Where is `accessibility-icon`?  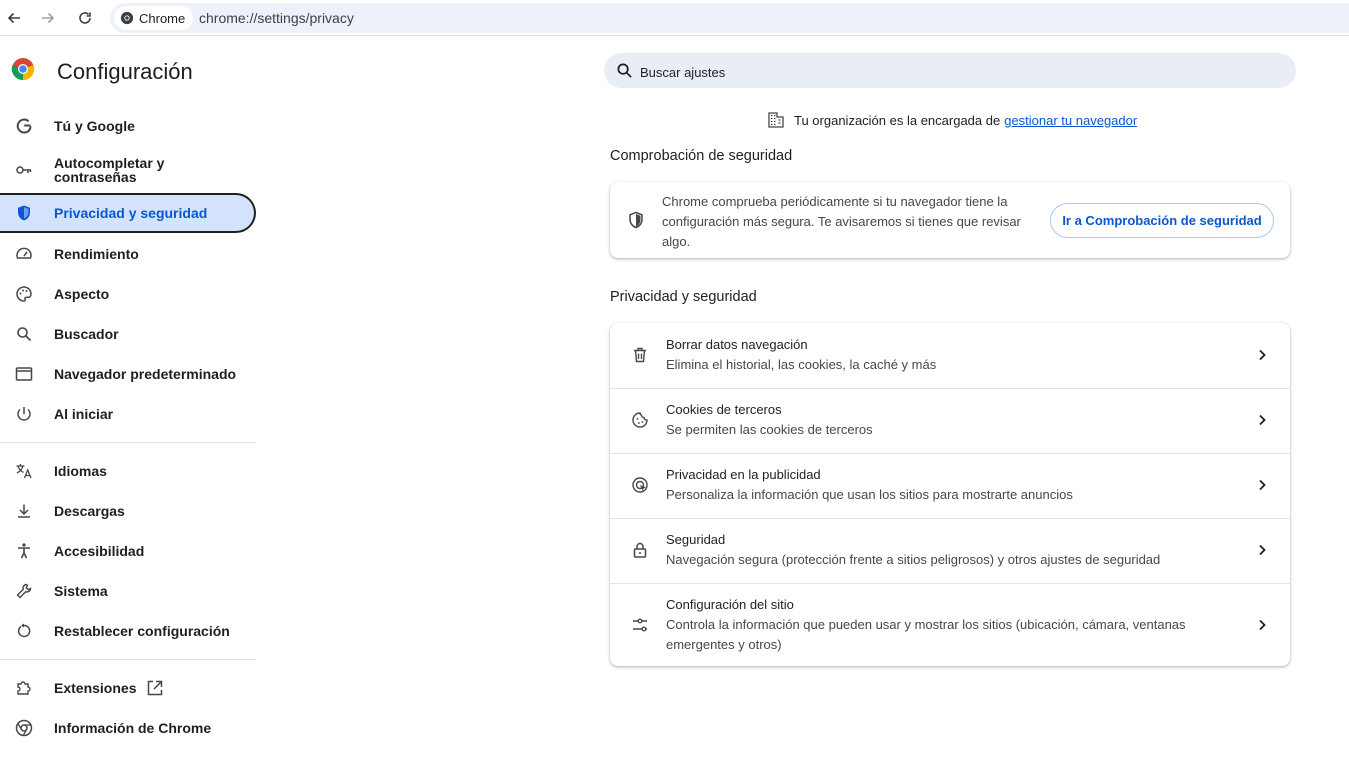 accessibility-icon is located at coordinates (24, 551).